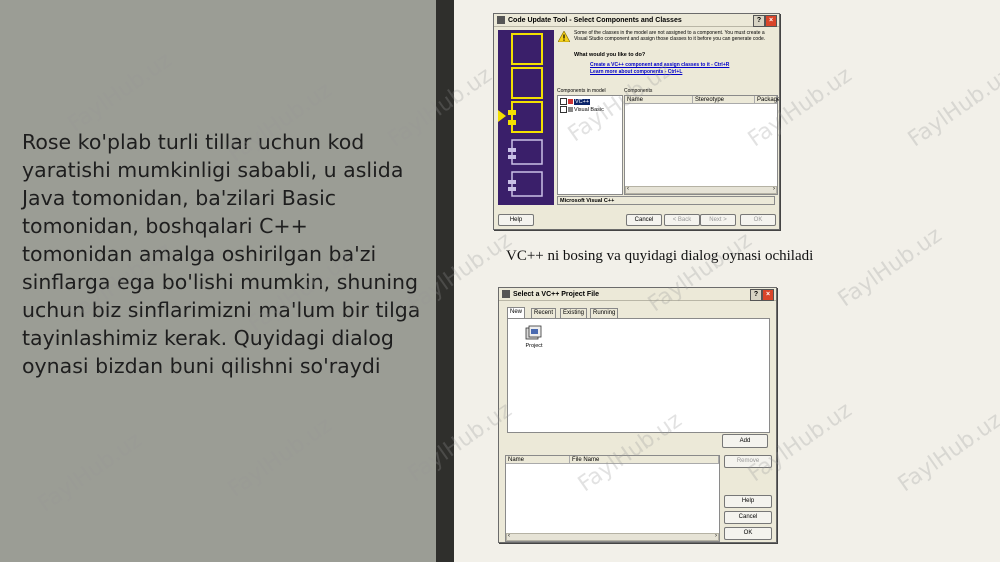 The width and height of the screenshot is (1000, 562). Describe the element at coordinates (718, 220) in the screenshot. I see `next-button: Next >` at that location.